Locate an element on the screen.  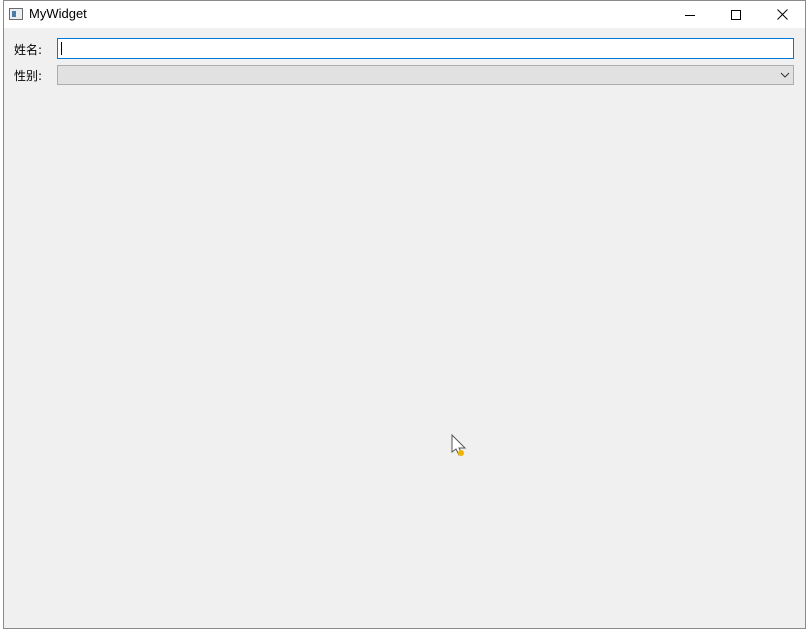
text-caret is located at coordinates (61, 48).